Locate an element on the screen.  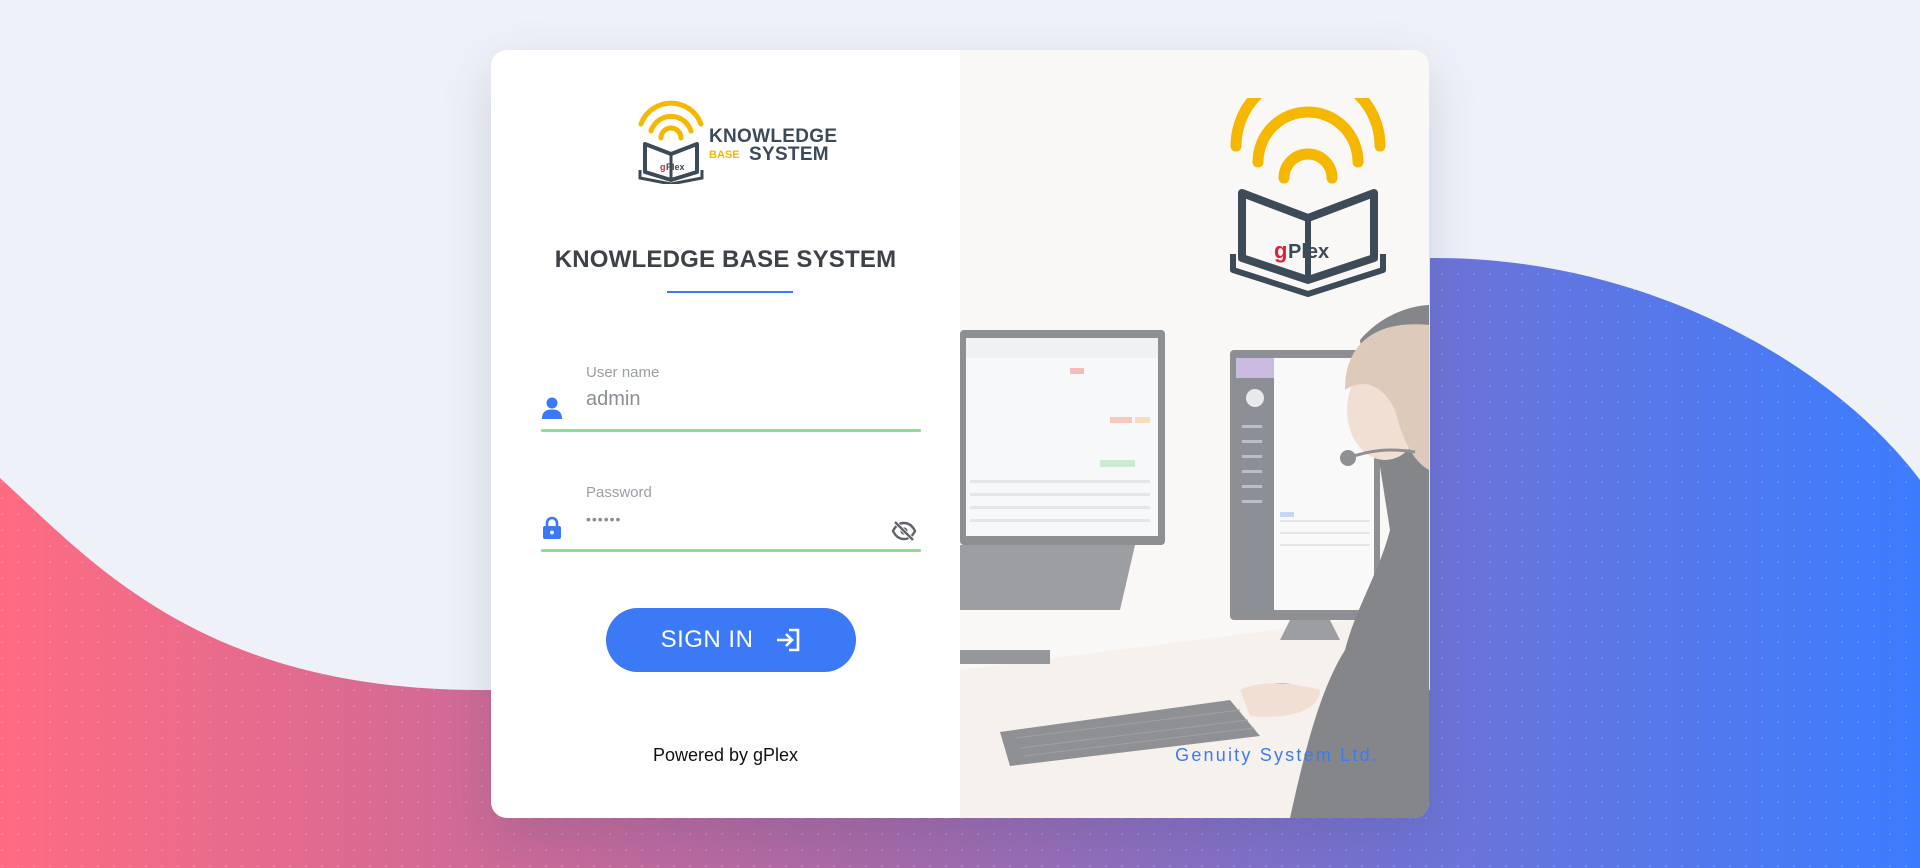
company-name: Genuity System Ltd. is located at coordinates (1277, 755).